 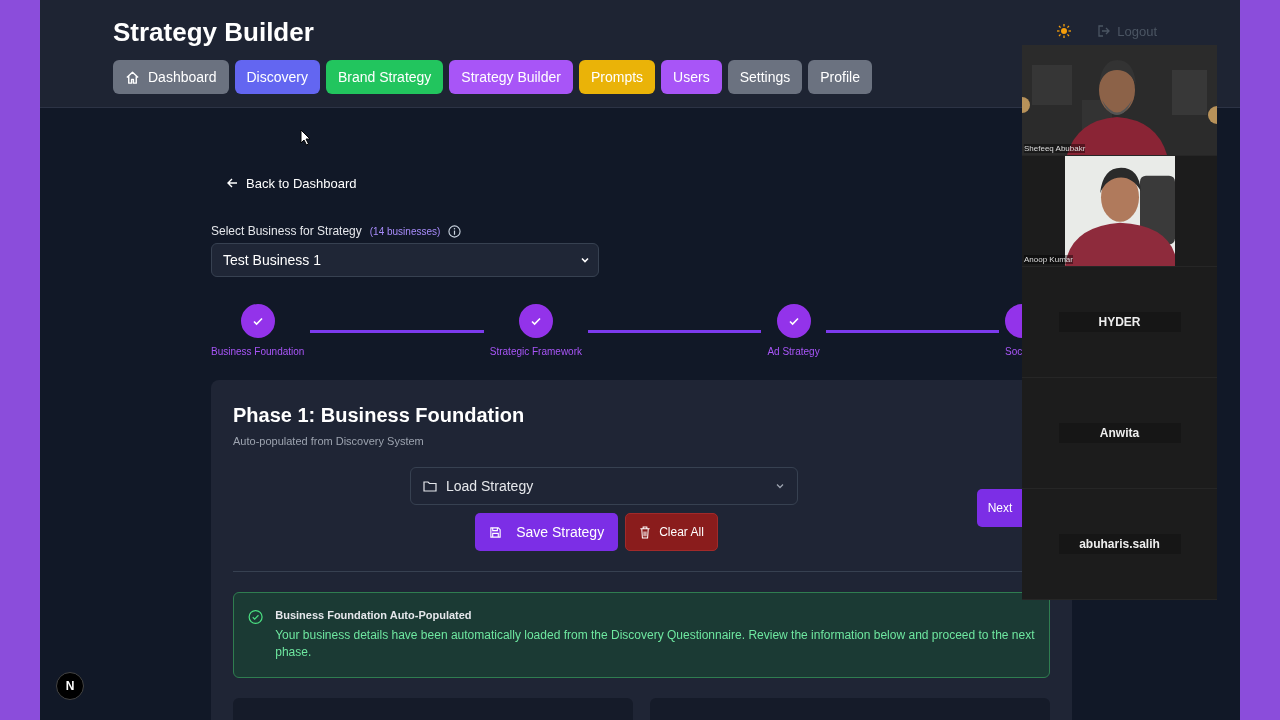 I want to click on load-strategy-dropdown: Load Strategy, so click(x=604, y=486).